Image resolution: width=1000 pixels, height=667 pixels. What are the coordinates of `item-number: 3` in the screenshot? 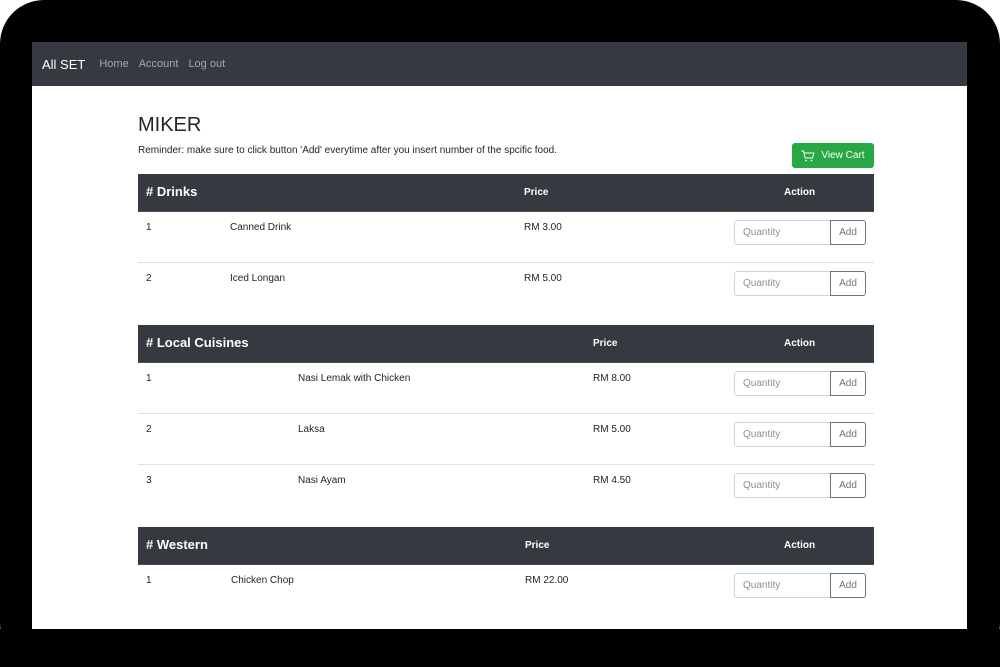 It's located at (149, 480).